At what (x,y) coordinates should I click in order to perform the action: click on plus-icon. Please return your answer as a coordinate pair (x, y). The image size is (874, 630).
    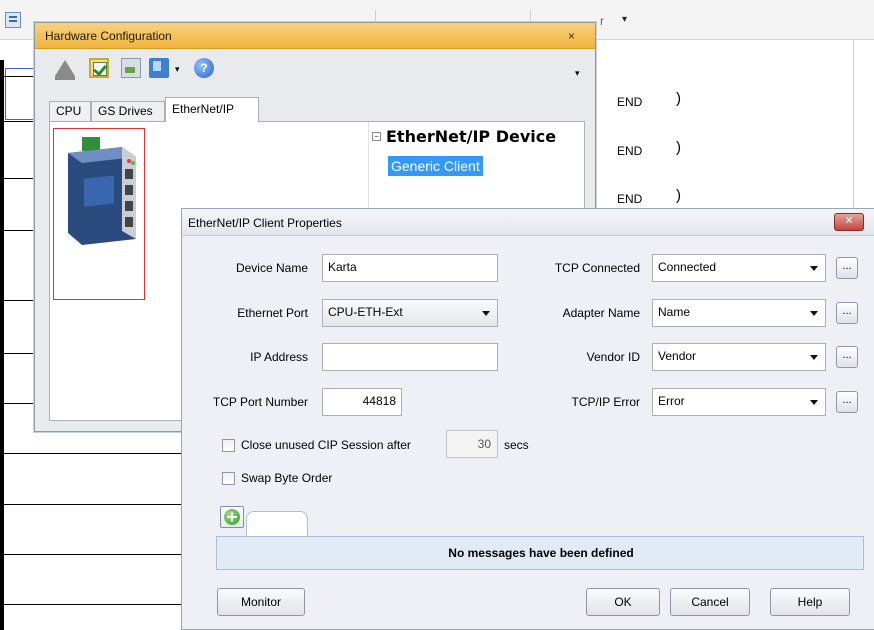
    Looking at the image, I should click on (232, 517).